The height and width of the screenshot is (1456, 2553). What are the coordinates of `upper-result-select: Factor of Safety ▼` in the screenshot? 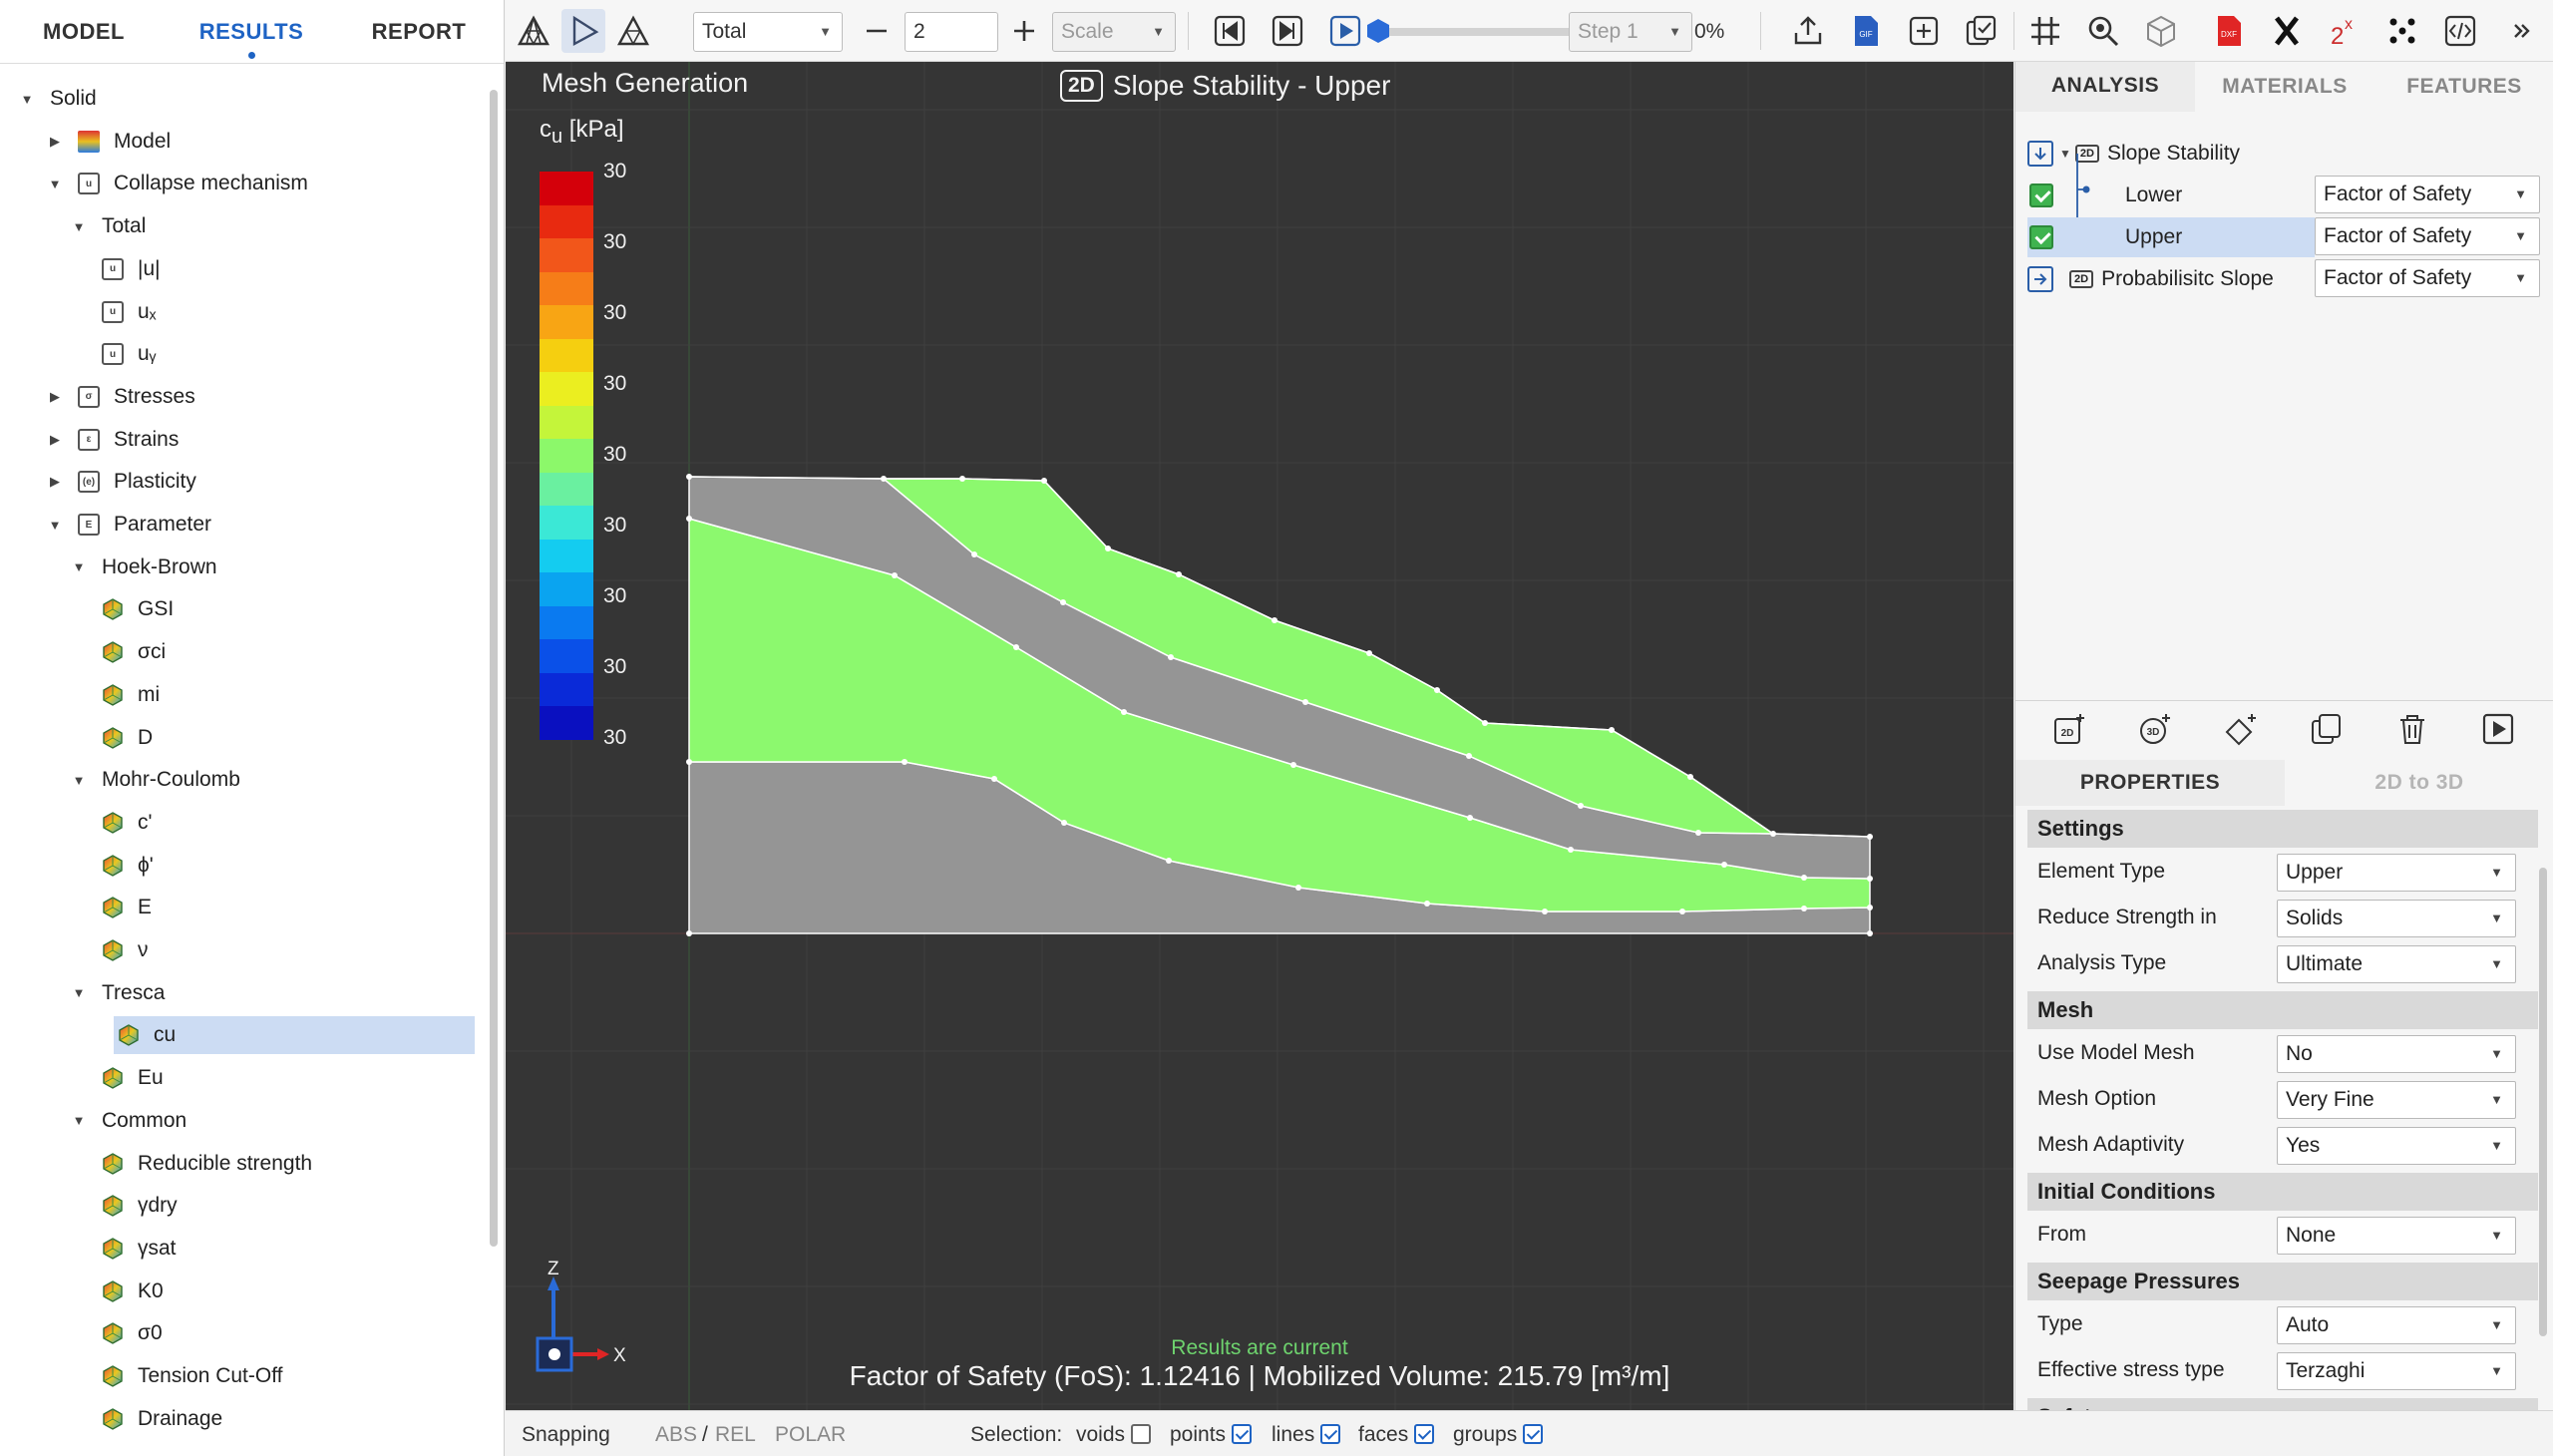 It's located at (2427, 236).